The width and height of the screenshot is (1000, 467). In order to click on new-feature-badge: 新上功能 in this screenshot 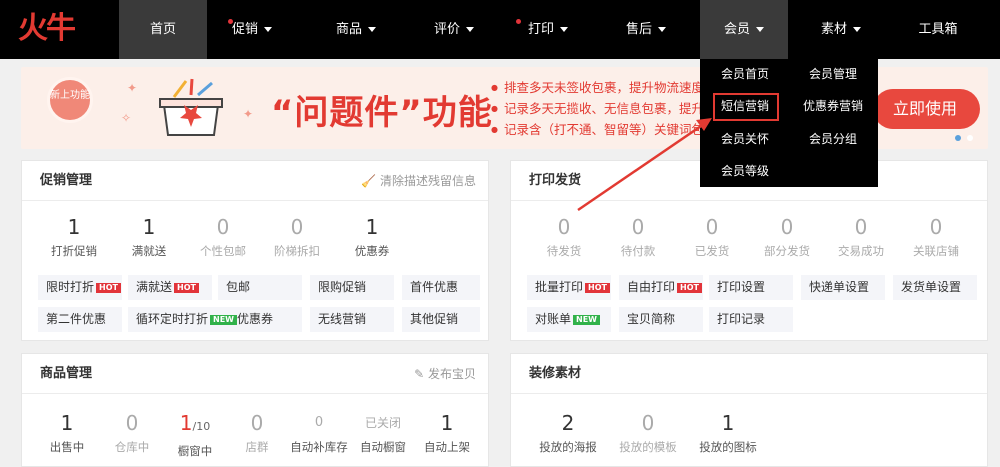, I will do `click(70, 100)`.